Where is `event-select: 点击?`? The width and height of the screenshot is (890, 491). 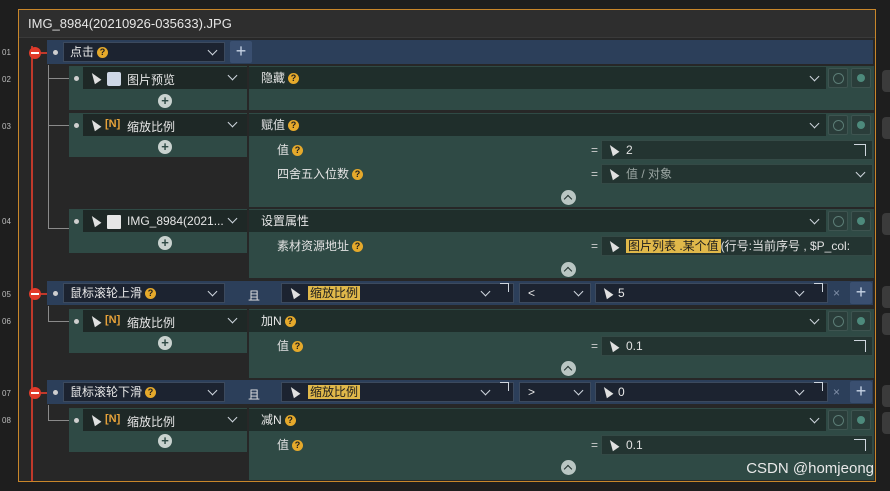 event-select: 点击? is located at coordinates (144, 52).